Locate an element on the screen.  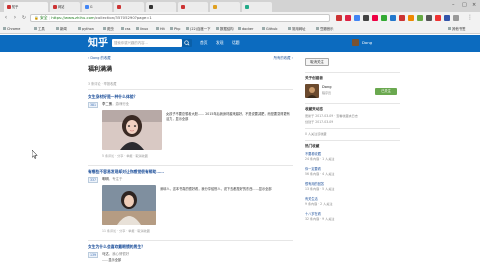
author-signature: ，我心情很好 is located at coordinates (119, 254).